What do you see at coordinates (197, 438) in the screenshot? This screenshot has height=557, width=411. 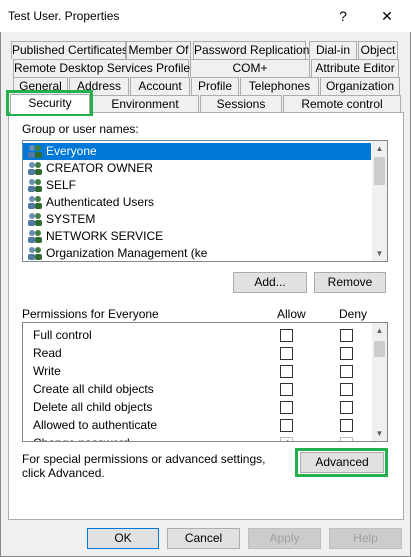 I see `permission-row: Change password ✓` at bounding box center [197, 438].